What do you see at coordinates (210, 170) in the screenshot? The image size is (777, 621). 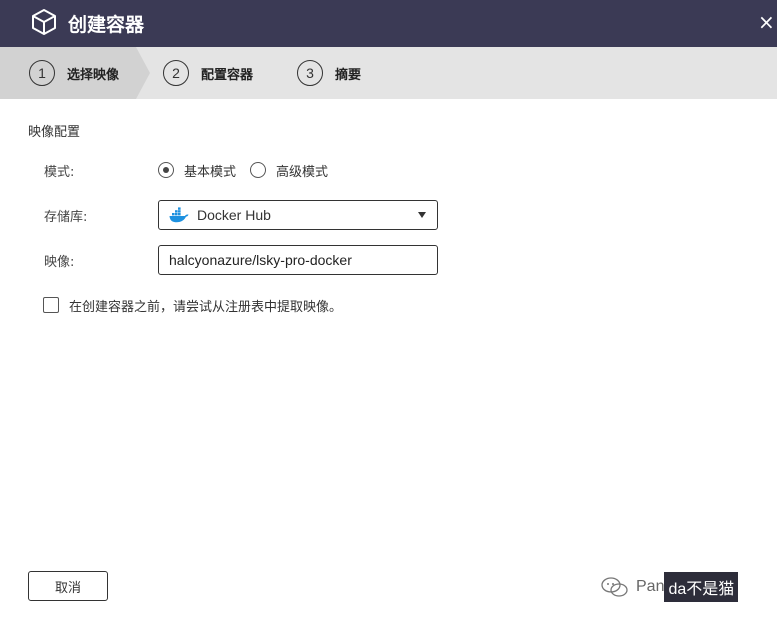 I see `radio-basic-mode-label: 基本模式` at bounding box center [210, 170].